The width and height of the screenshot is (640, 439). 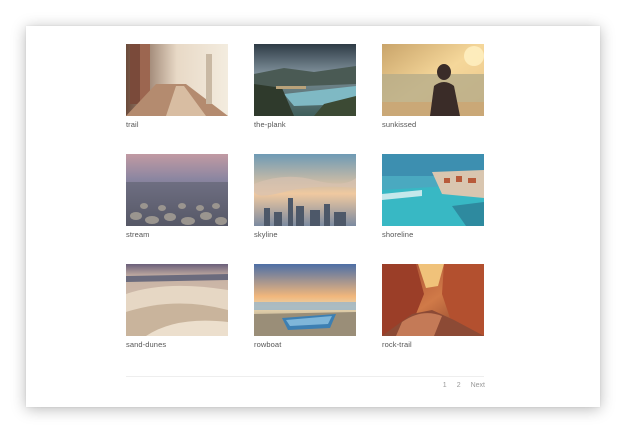 What do you see at coordinates (433, 190) in the screenshot?
I see `shoreline-image` at bounding box center [433, 190].